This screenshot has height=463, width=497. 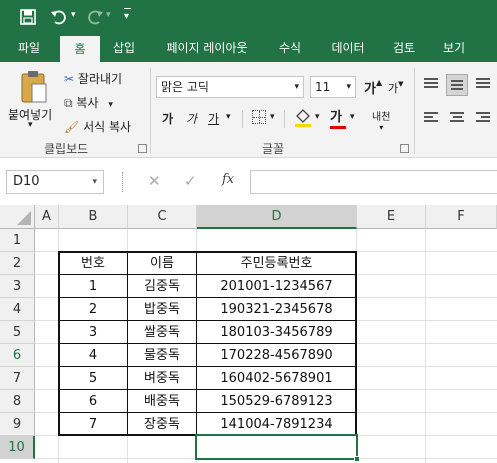 What do you see at coordinates (414, 111) in the screenshot?
I see `divider` at bounding box center [414, 111].